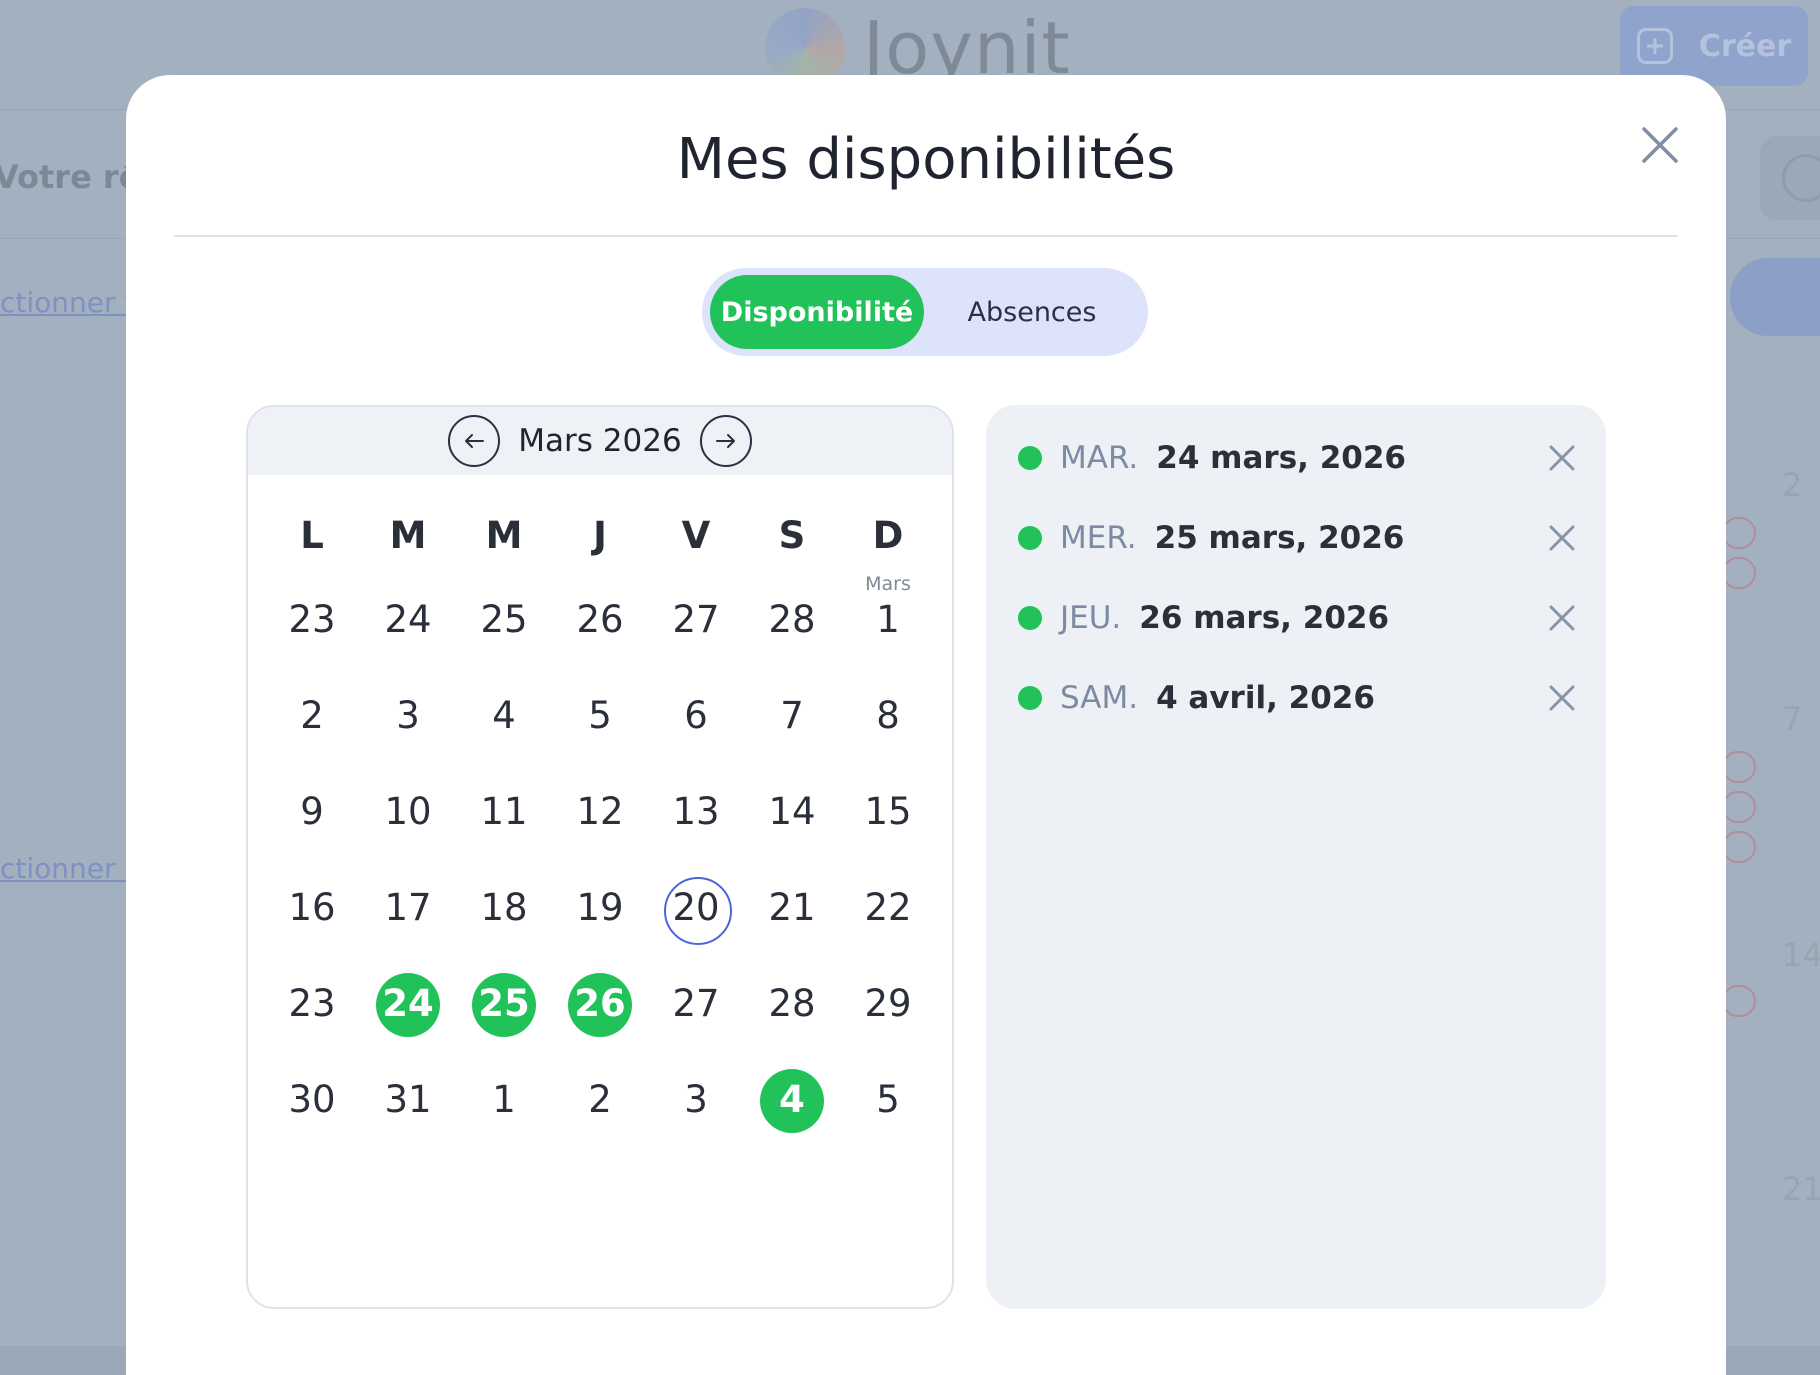  I want to click on calendar-week: 2 3 4 5 6 7 8, so click(600, 715).